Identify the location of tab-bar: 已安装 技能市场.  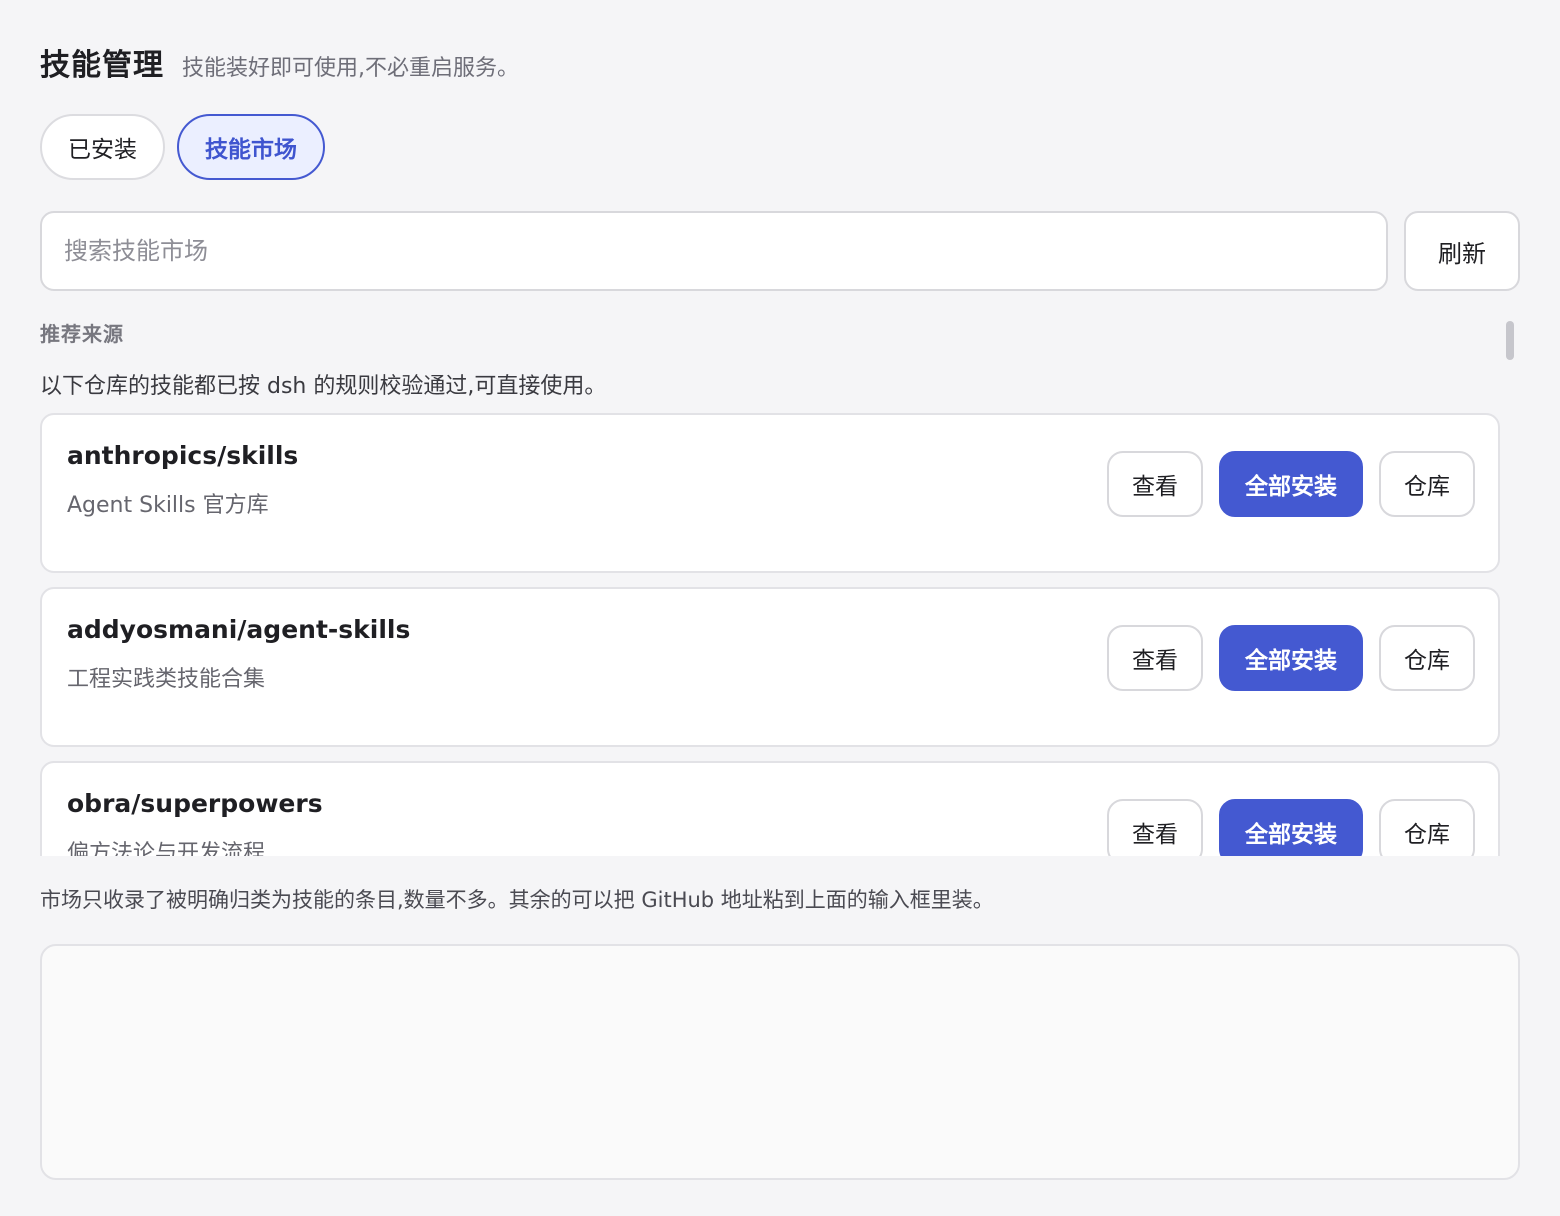
(182, 147).